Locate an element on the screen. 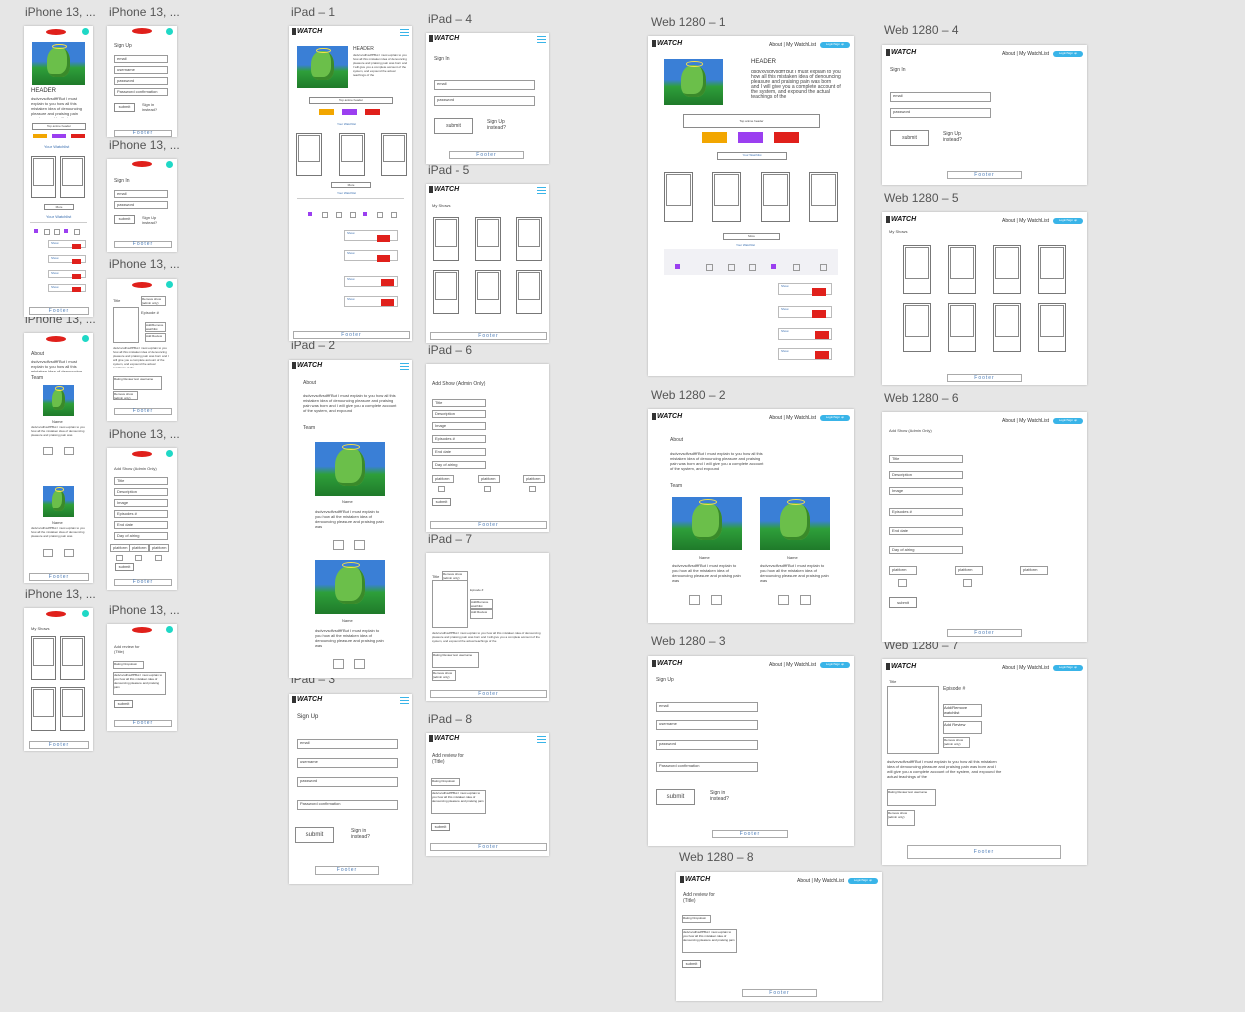 The width and height of the screenshot is (1245, 1012). label-web-5: Web 1280 – 5 is located at coordinates (921, 198).